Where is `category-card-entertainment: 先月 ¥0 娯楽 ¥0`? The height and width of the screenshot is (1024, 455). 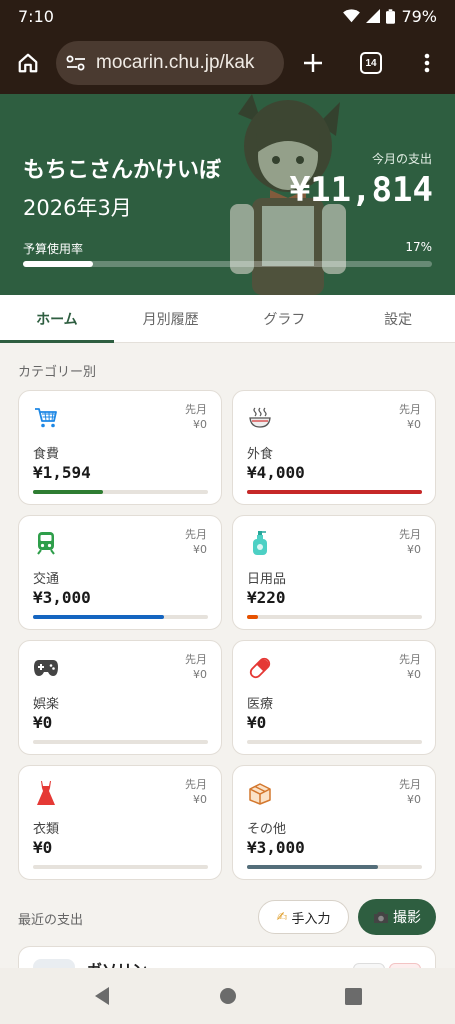
category-card-entertainment: 先月 ¥0 娯楽 ¥0 is located at coordinates (120, 697).